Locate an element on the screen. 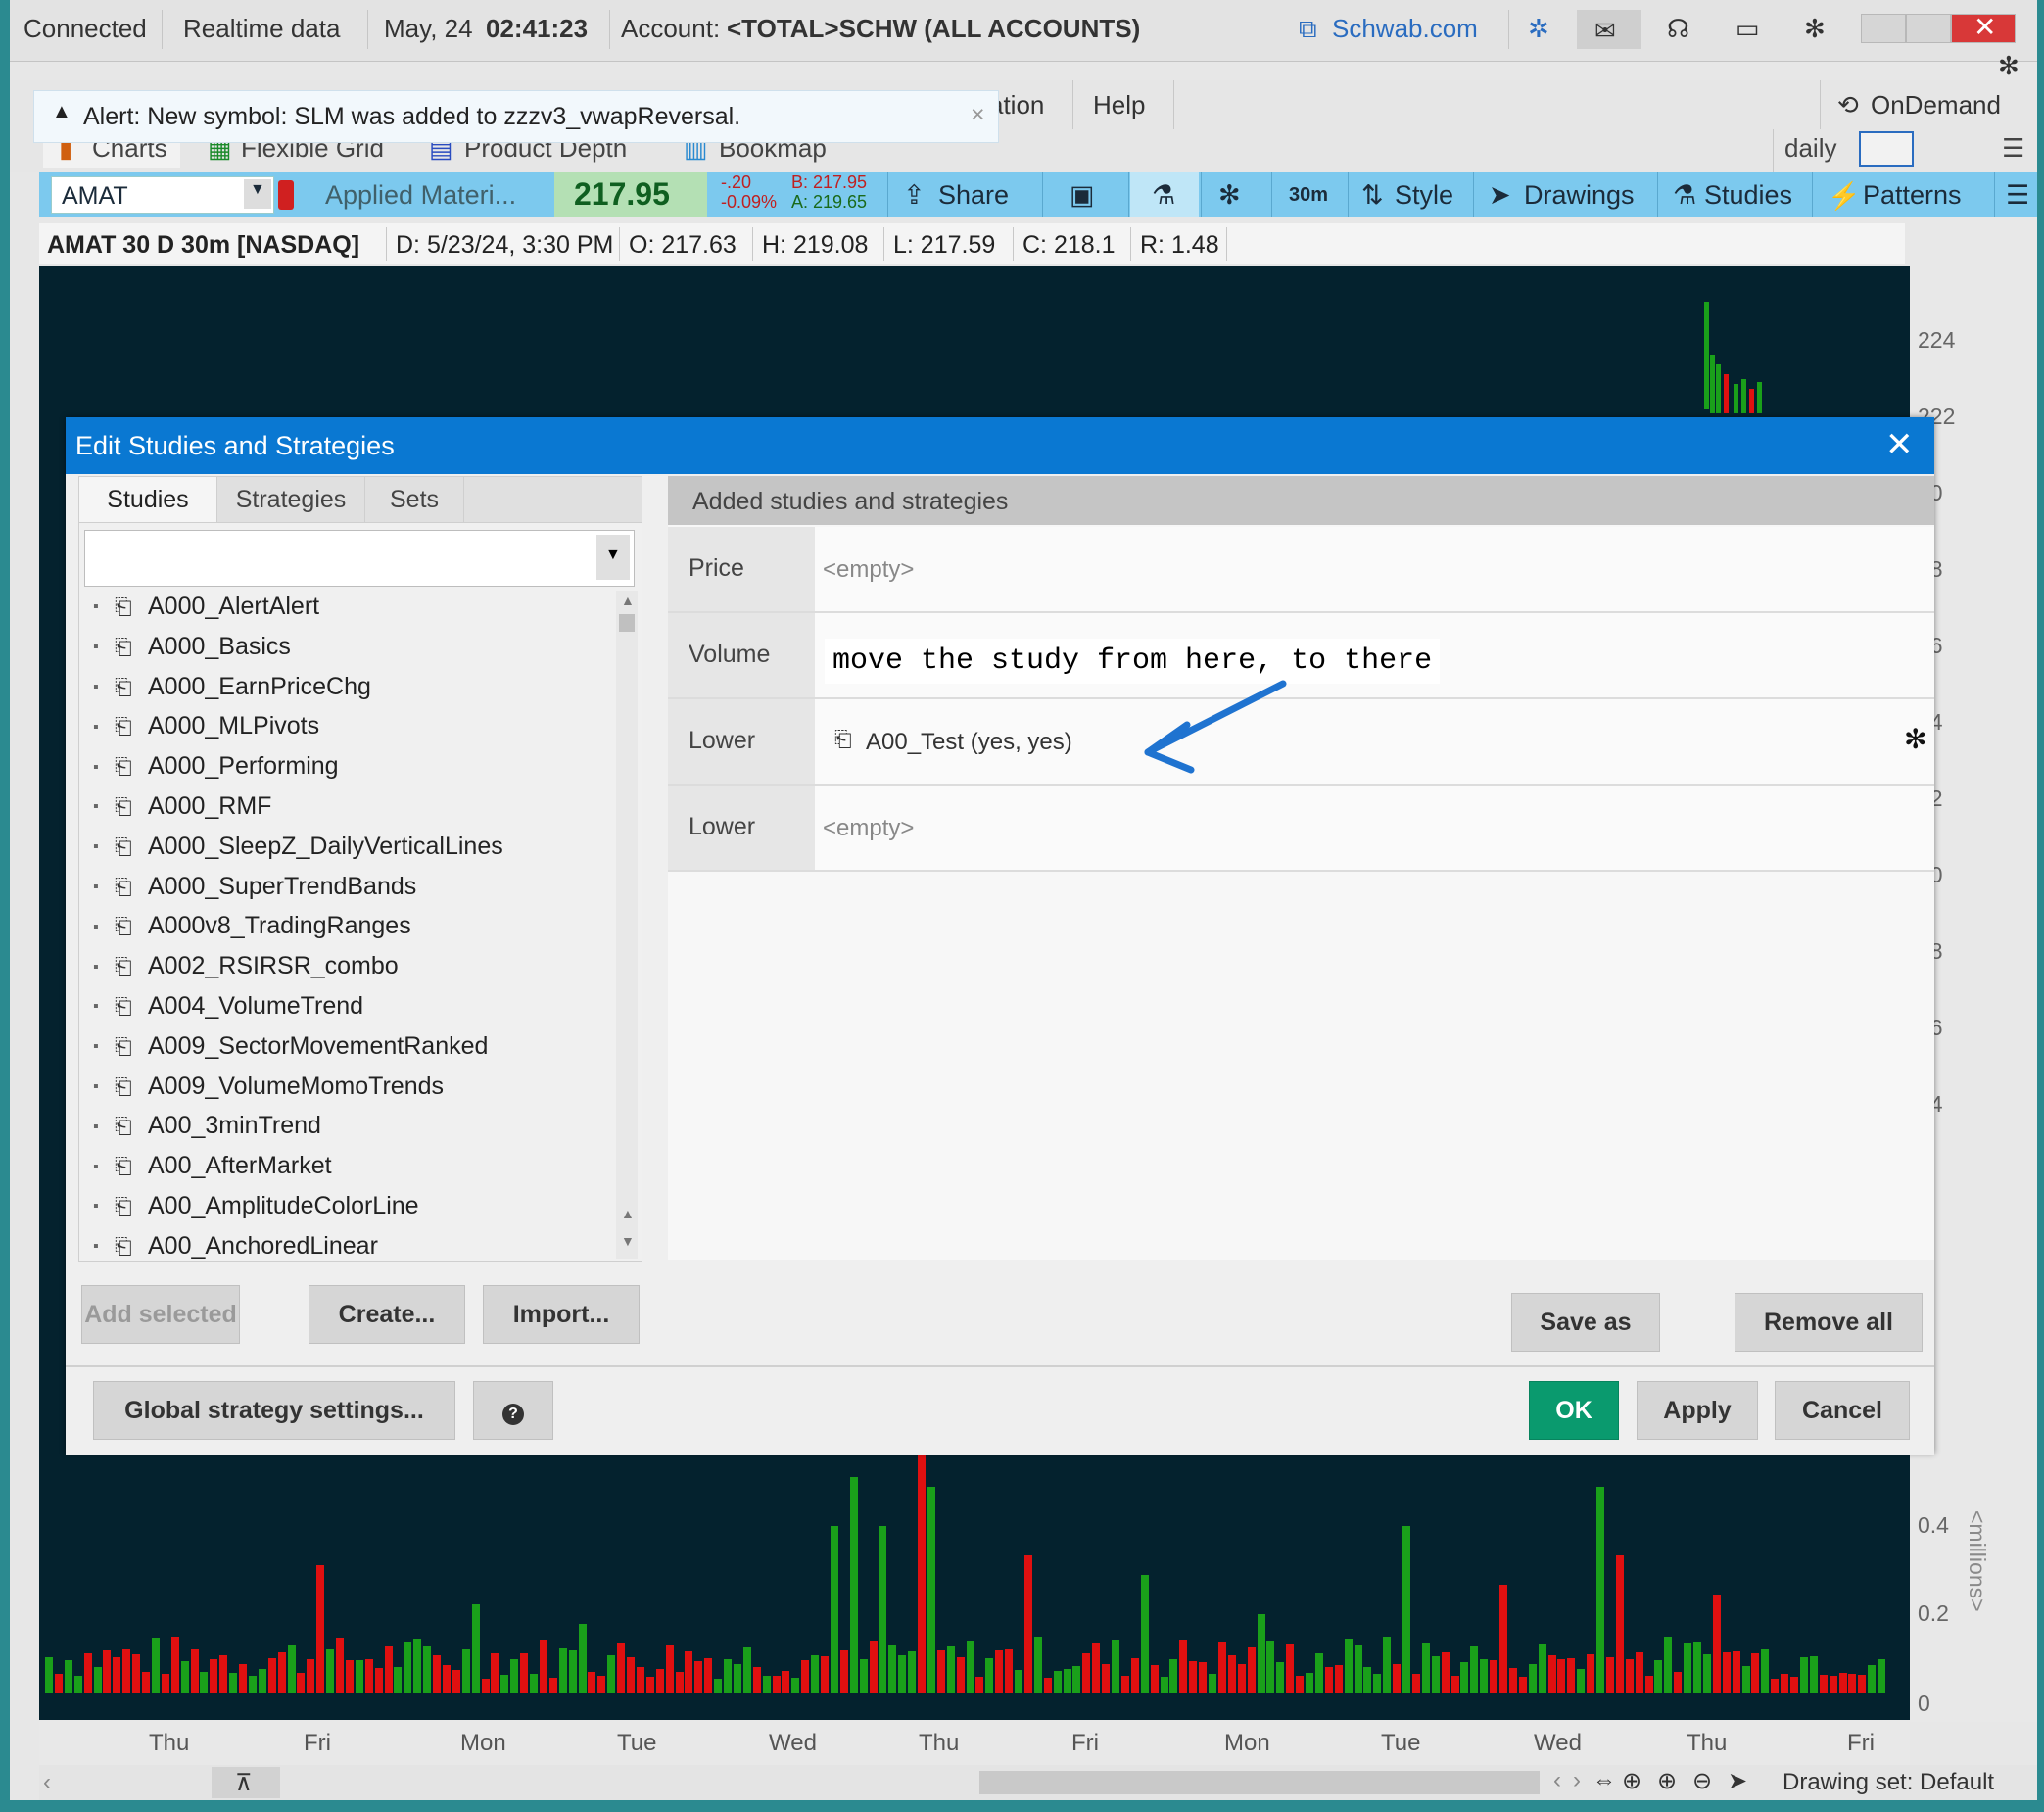 The width and height of the screenshot is (2044, 1812). zoom-in-icon: ⊕ is located at coordinates (1667, 1781).